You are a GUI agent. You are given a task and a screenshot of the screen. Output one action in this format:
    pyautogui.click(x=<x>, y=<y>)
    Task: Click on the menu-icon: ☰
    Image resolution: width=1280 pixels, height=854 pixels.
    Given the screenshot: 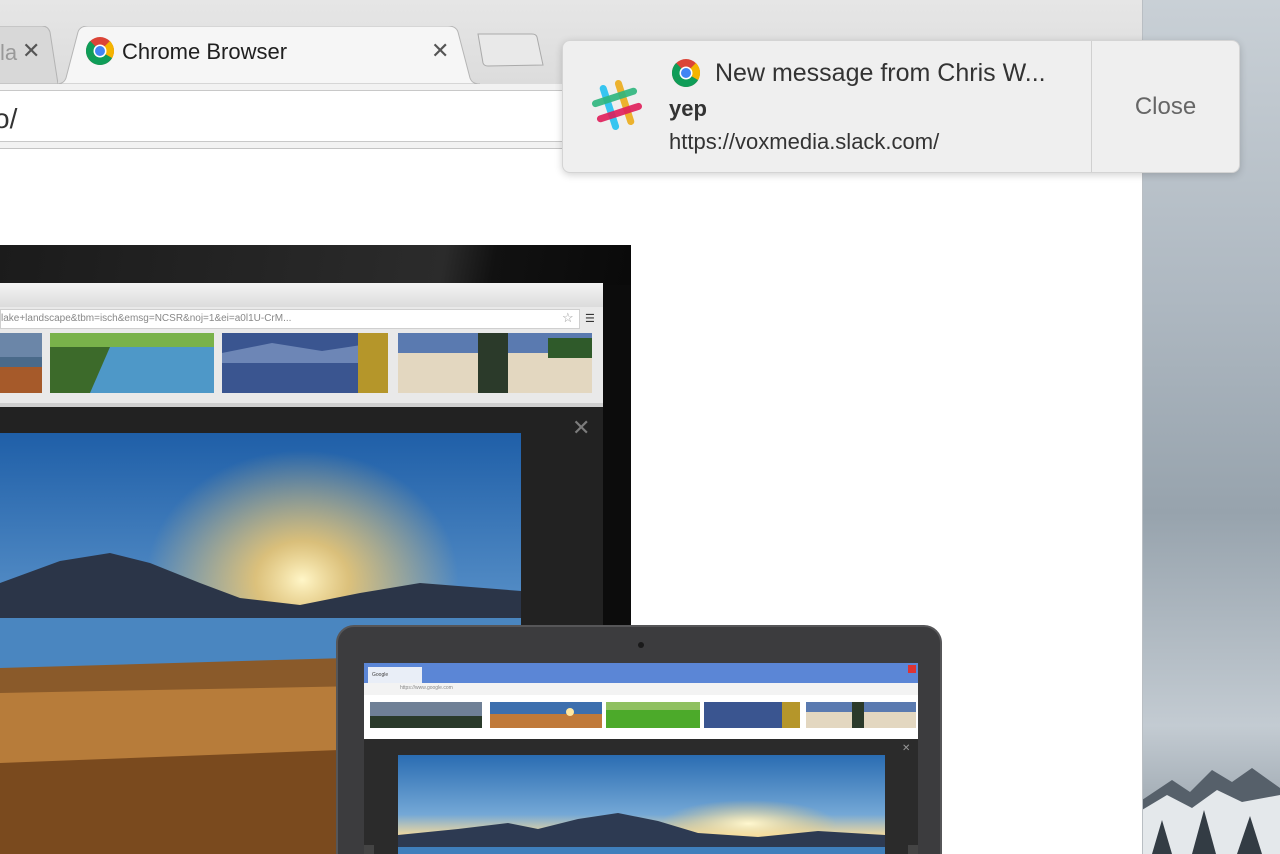 What is the action you would take?
    pyautogui.click(x=590, y=319)
    